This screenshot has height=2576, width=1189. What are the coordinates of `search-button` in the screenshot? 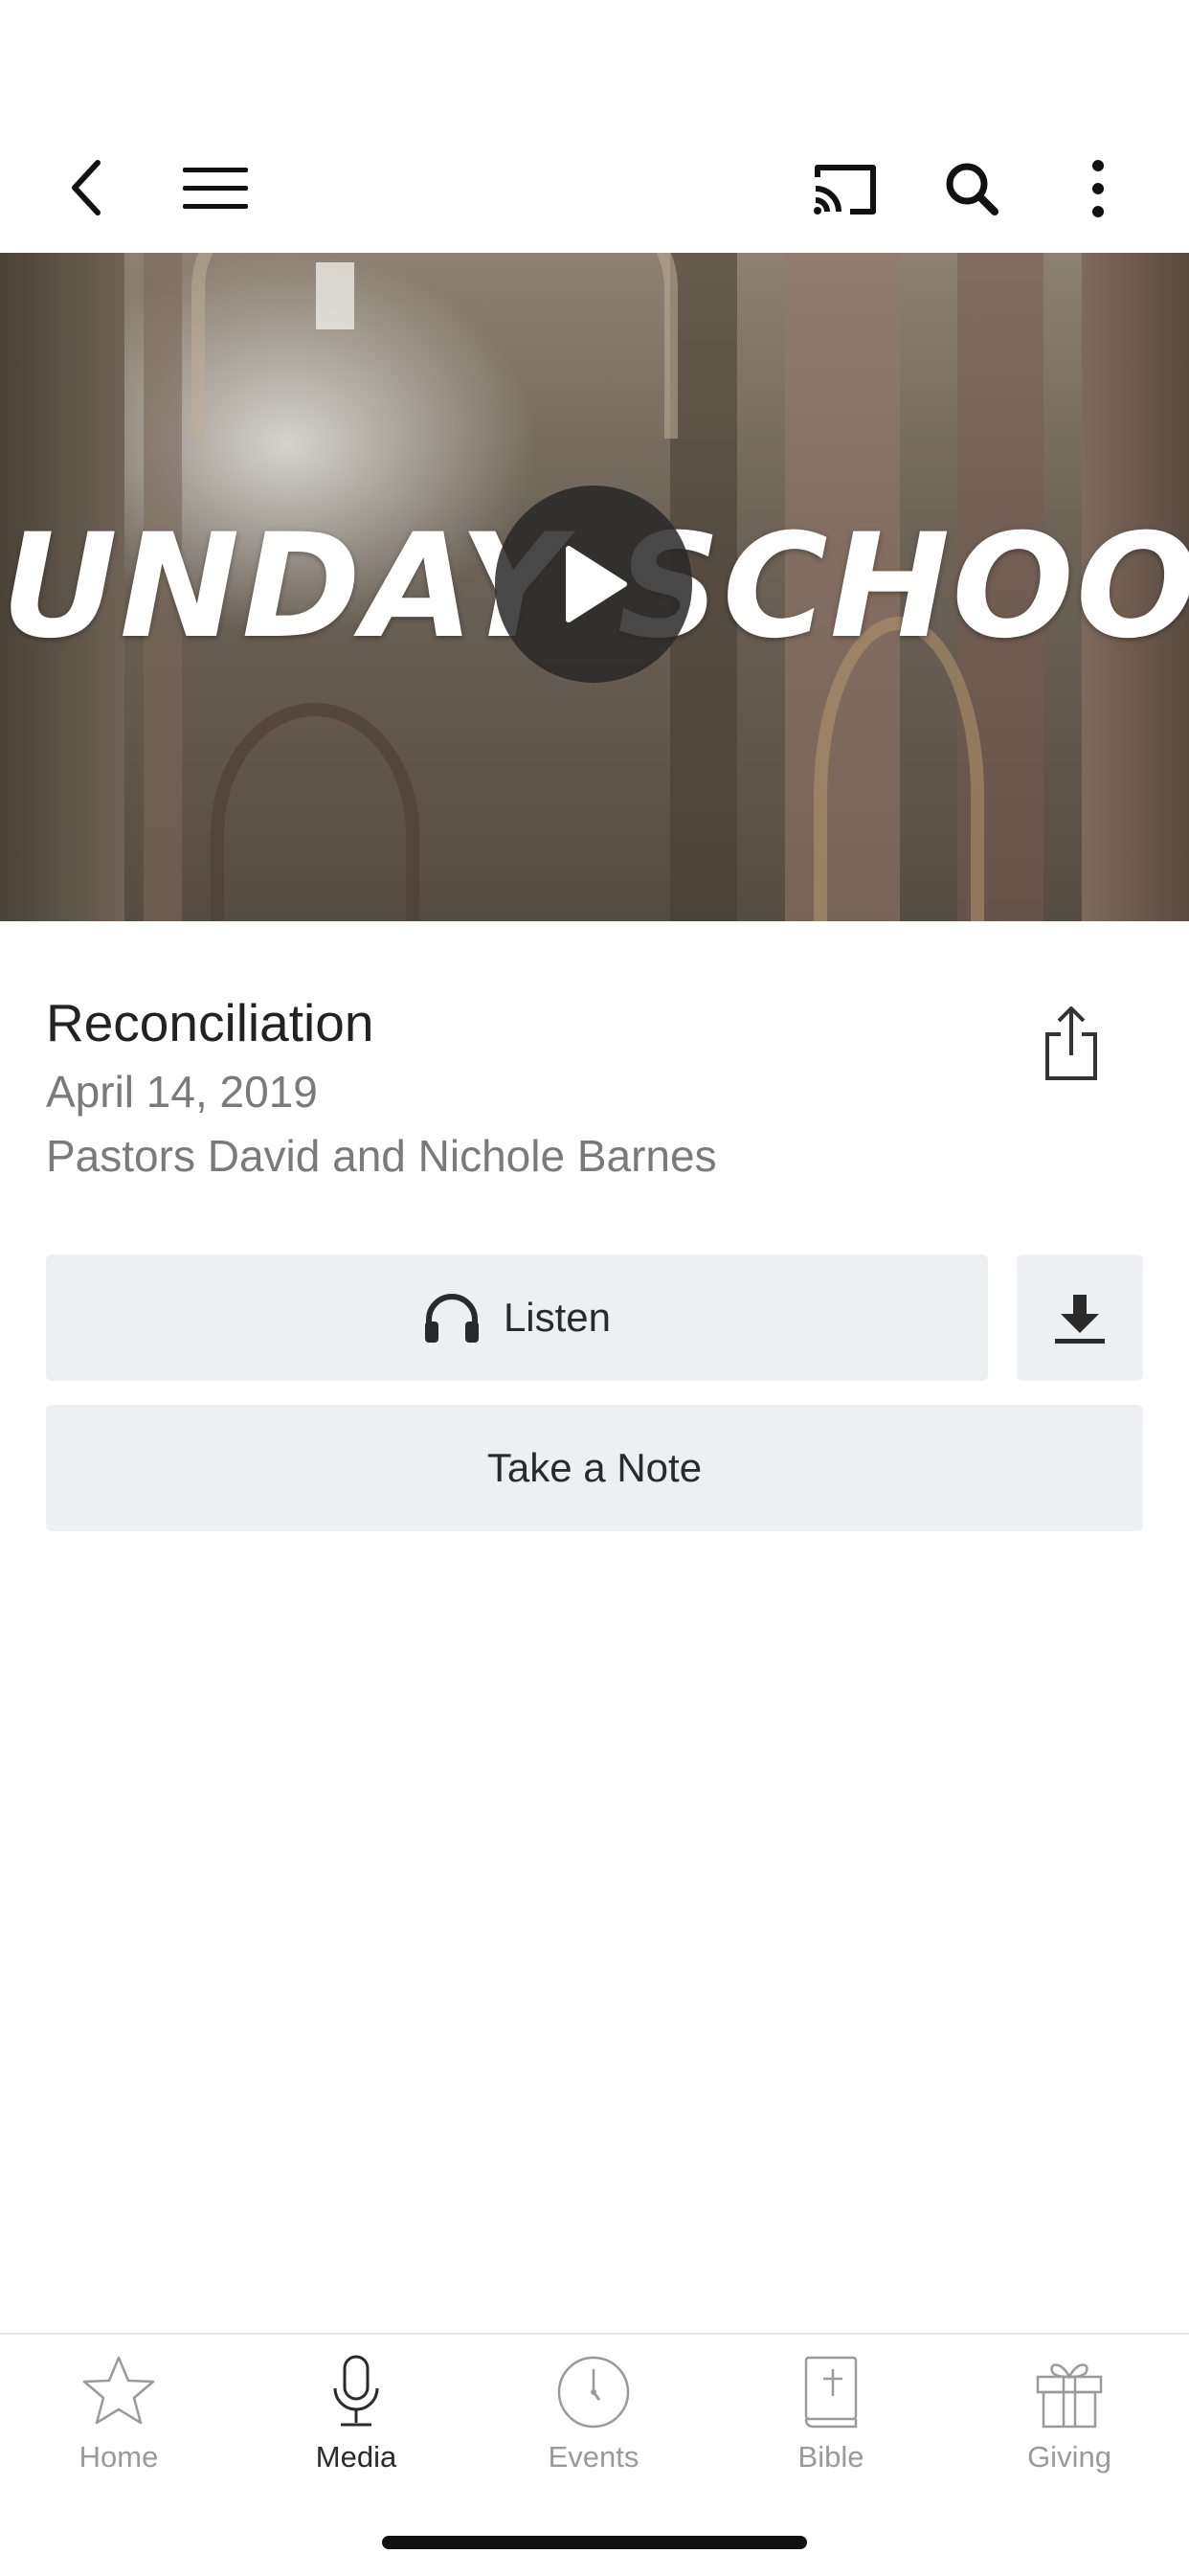 It's located at (971, 188).